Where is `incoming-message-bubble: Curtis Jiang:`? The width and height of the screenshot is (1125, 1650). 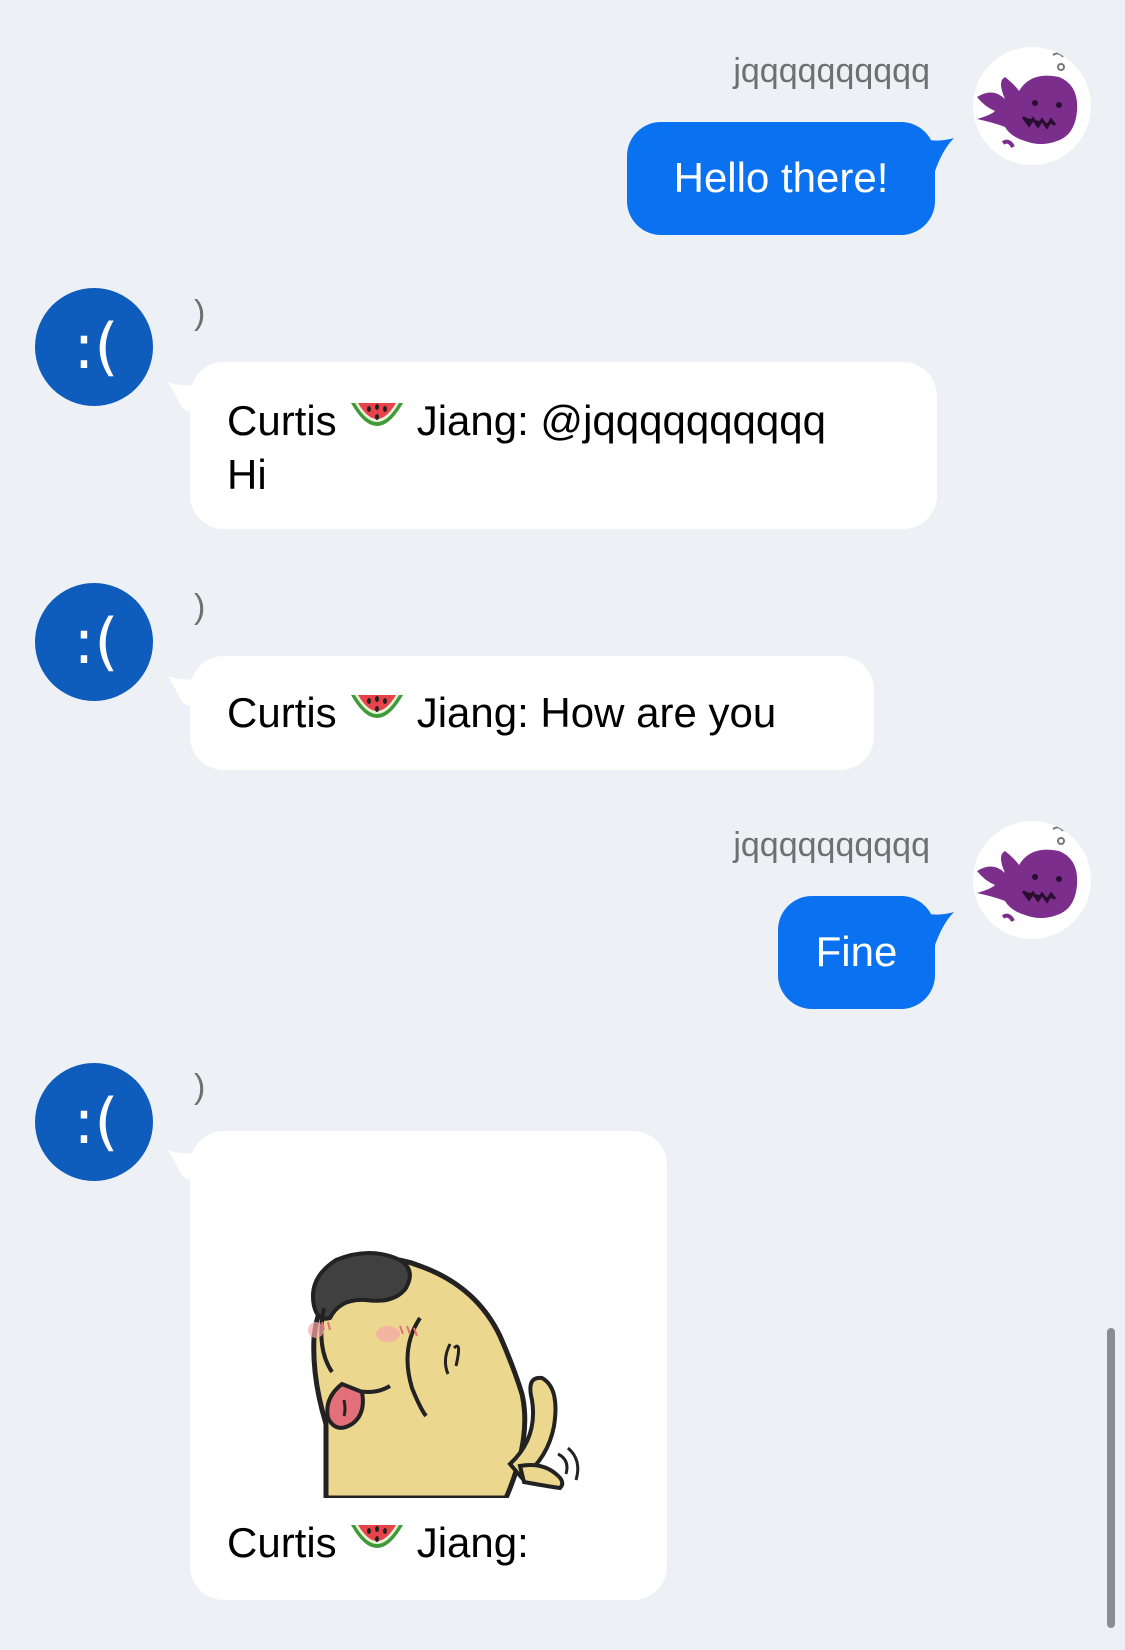 incoming-message-bubble: Curtis Jiang: is located at coordinates (428, 1365).